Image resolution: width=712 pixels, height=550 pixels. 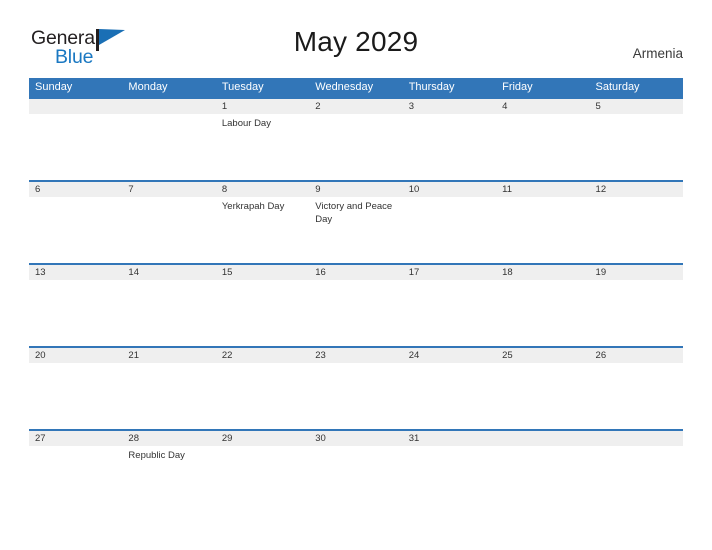 I want to click on date-number: 8, so click(x=262, y=189).